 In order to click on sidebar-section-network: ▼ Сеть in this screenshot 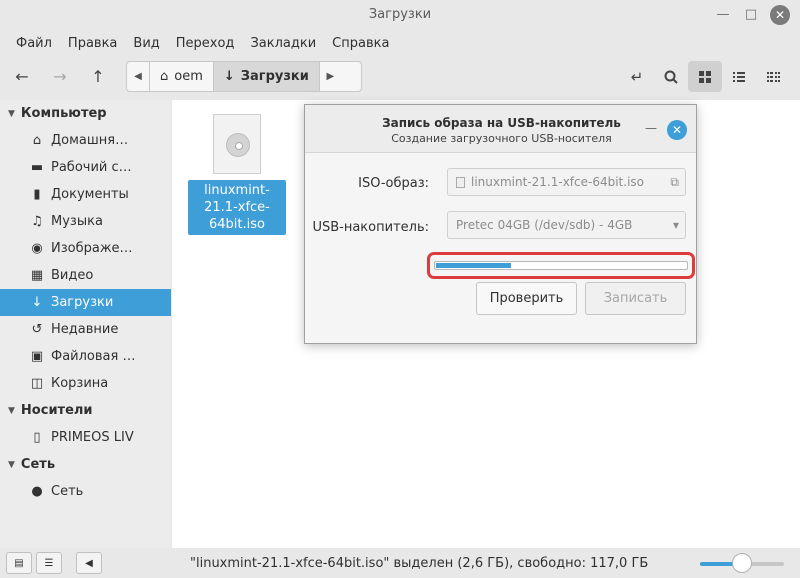, I will do `click(85, 464)`.